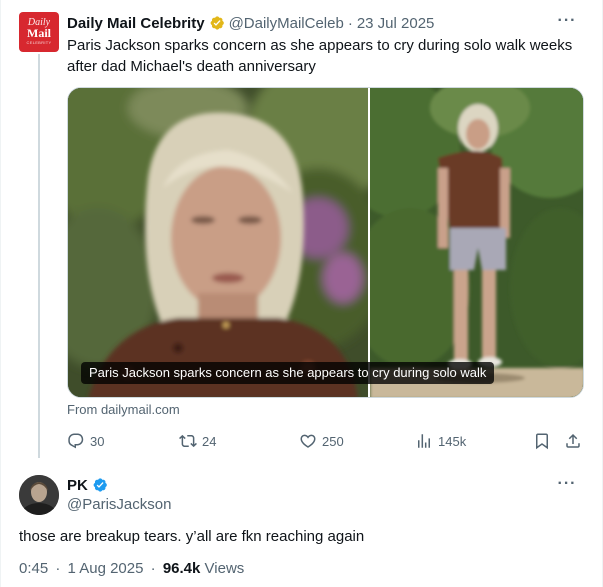 This screenshot has width=603, height=587. I want to click on like-count: 250, so click(333, 441).